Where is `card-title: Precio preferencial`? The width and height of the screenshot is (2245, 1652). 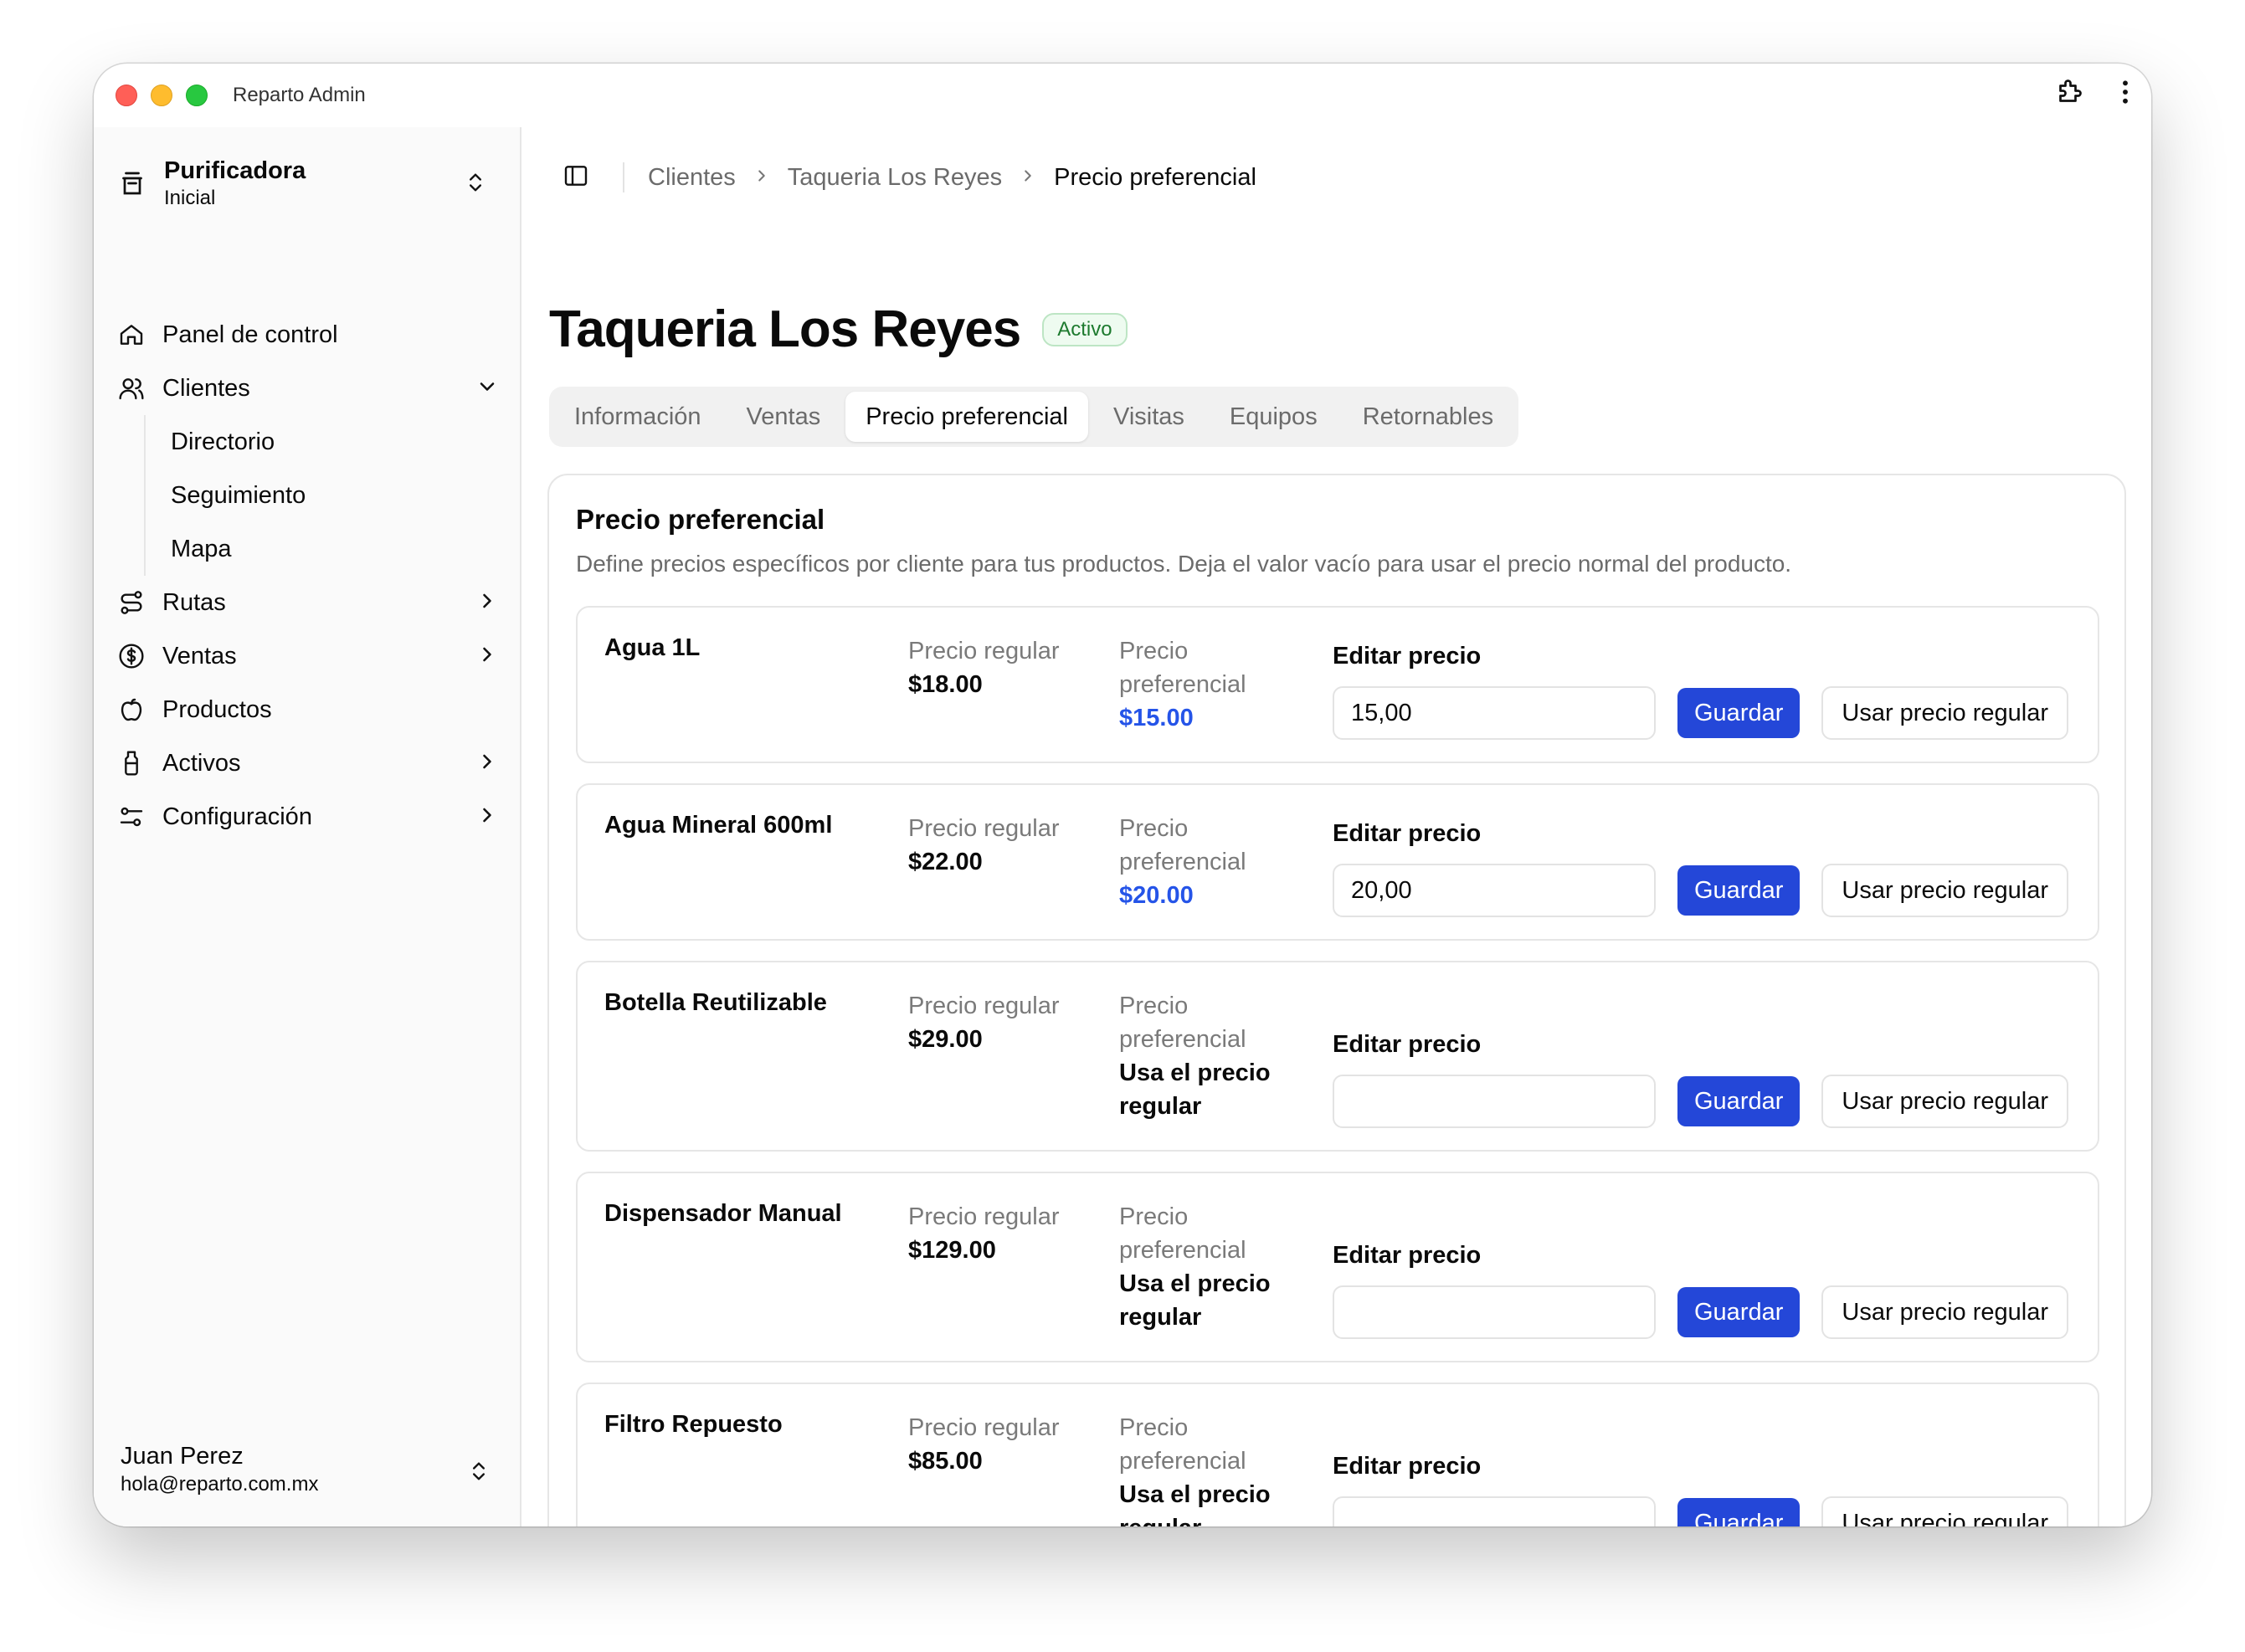
card-title: Precio preferencial is located at coordinates (700, 519).